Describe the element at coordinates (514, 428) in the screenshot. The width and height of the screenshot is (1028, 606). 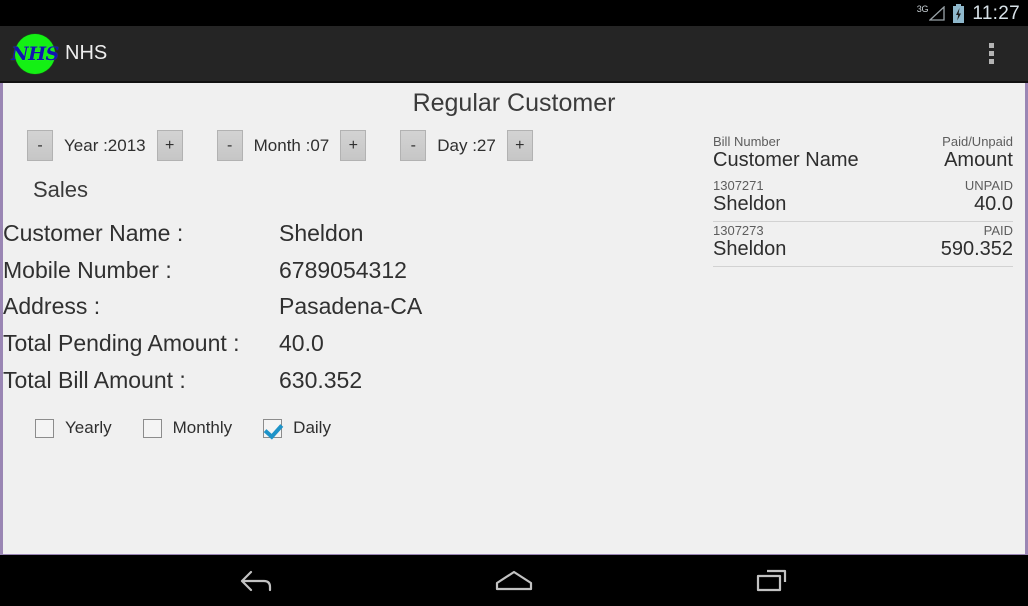
I see `period-filter-row: Yearly Monthly Daily` at that location.